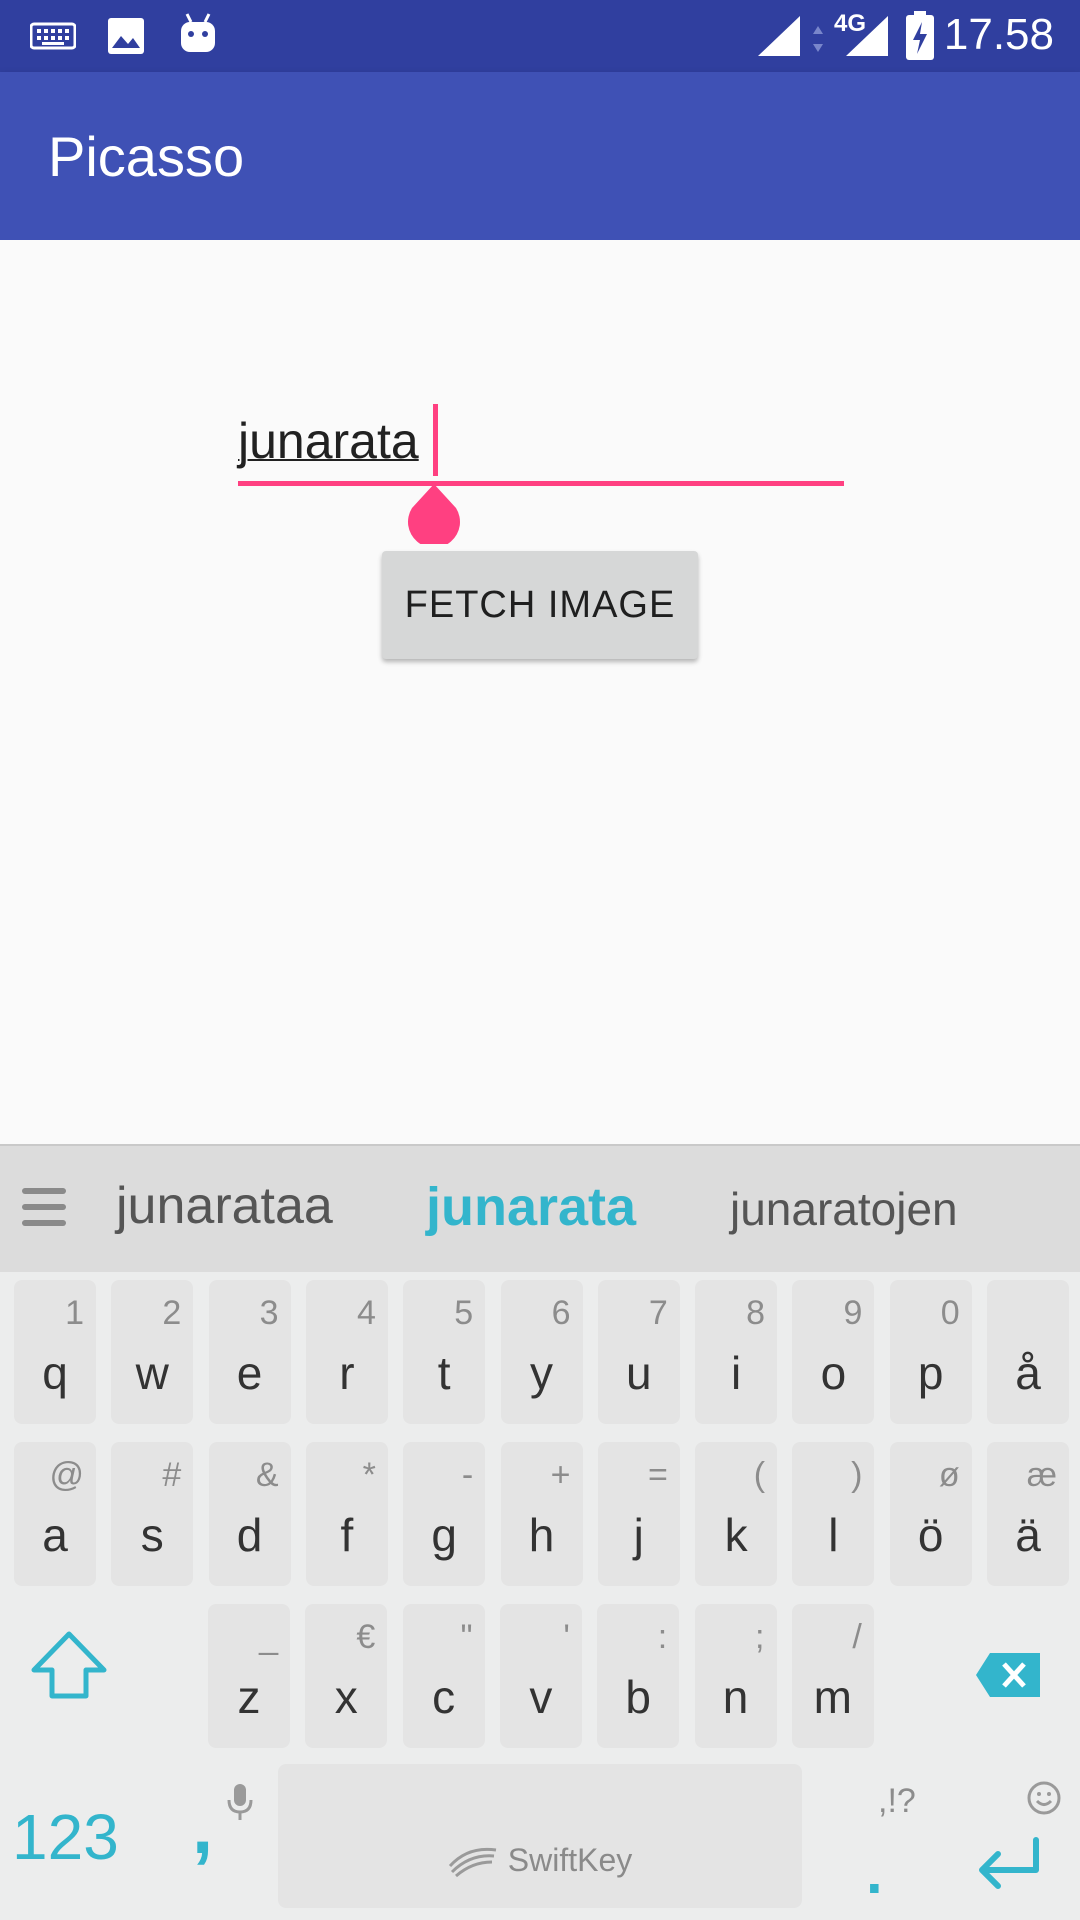 The width and height of the screenshot is (1080, 1920). I want to click on key-label: u, so click(639, 1373).